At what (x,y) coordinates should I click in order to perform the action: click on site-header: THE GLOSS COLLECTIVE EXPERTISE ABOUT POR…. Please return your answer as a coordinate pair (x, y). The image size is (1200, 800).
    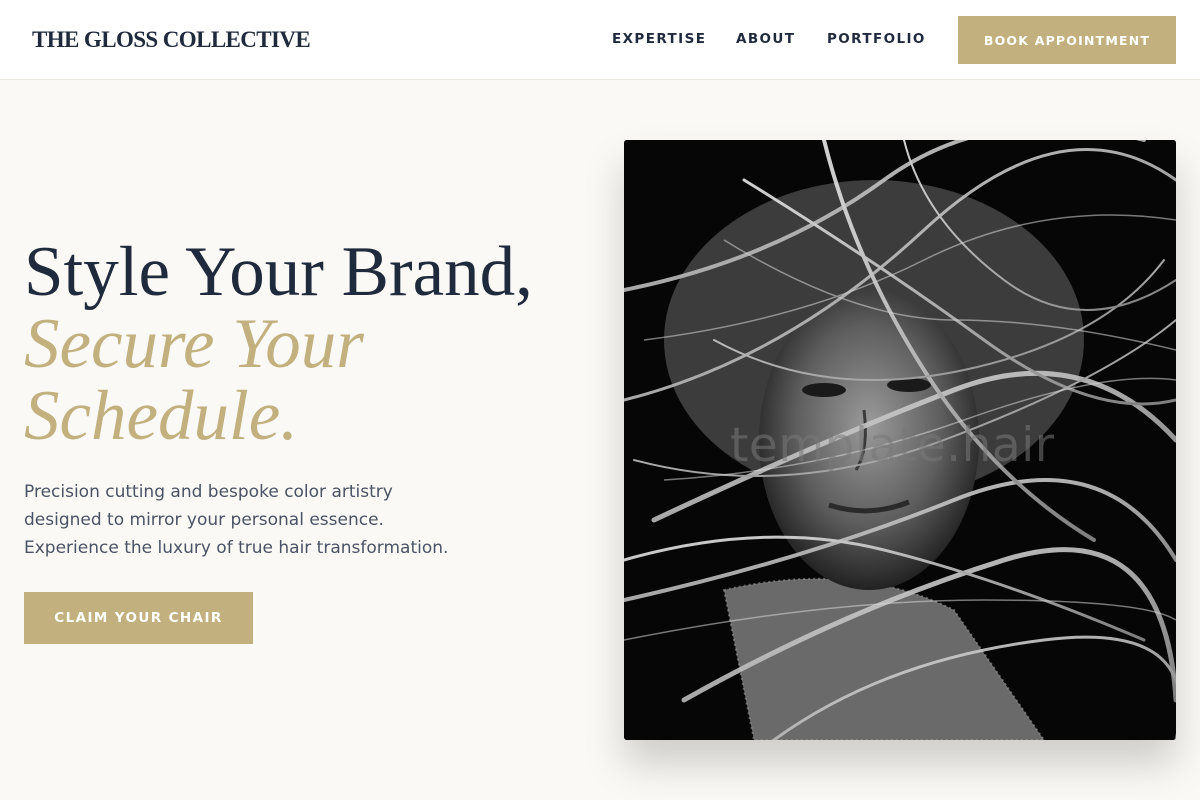
    Looking at the image, I should click on (600, 40).